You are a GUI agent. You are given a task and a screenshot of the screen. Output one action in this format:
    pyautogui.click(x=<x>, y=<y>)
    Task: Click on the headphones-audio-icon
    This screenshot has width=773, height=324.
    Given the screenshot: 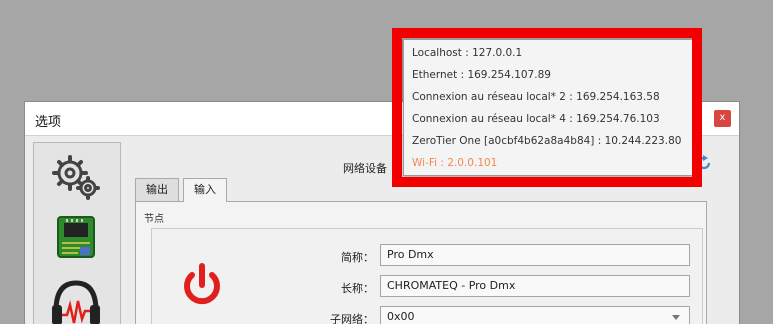 What is the action you would take?
    pyautogui.click(x=76, y=297)
    